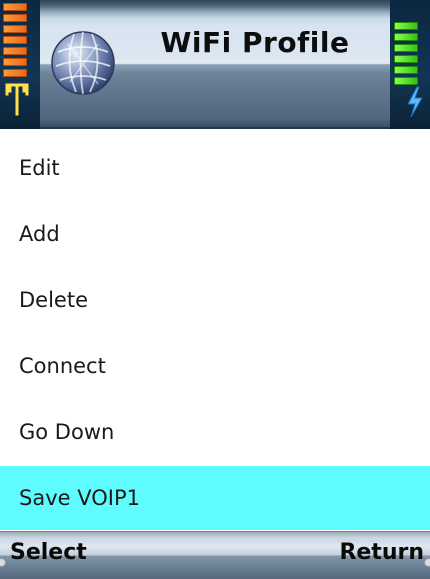 The image size is (430, 579). Describe the element at coordinates (215, 300) in the screenshot. I see `menu-item-delete: Delete` at that location.